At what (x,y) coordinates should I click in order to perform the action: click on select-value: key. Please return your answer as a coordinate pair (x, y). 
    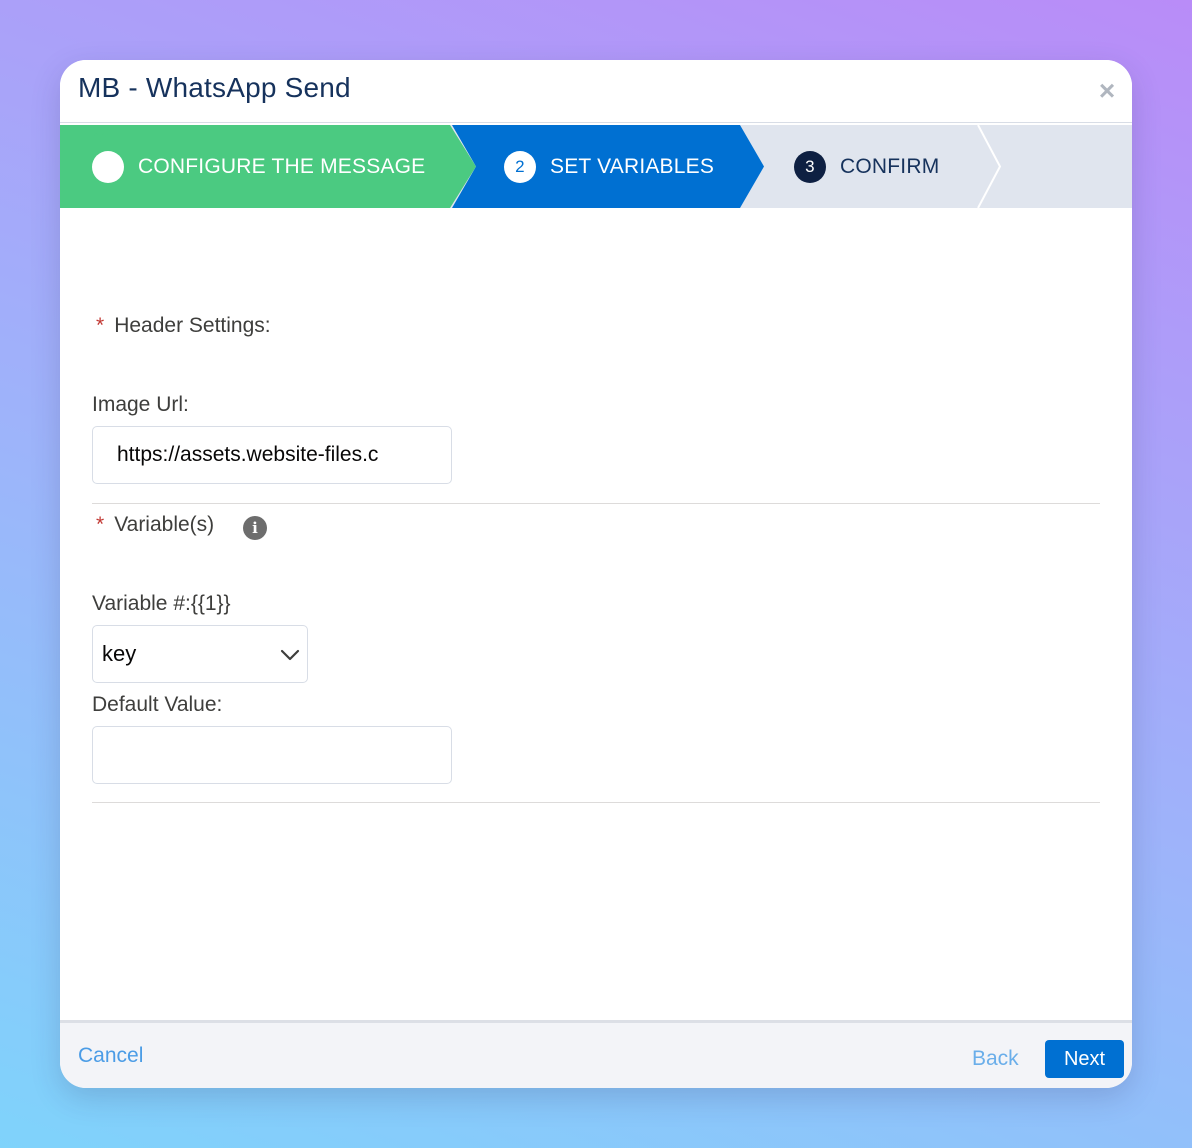
    Looking at the image, I should click on (119, 653).